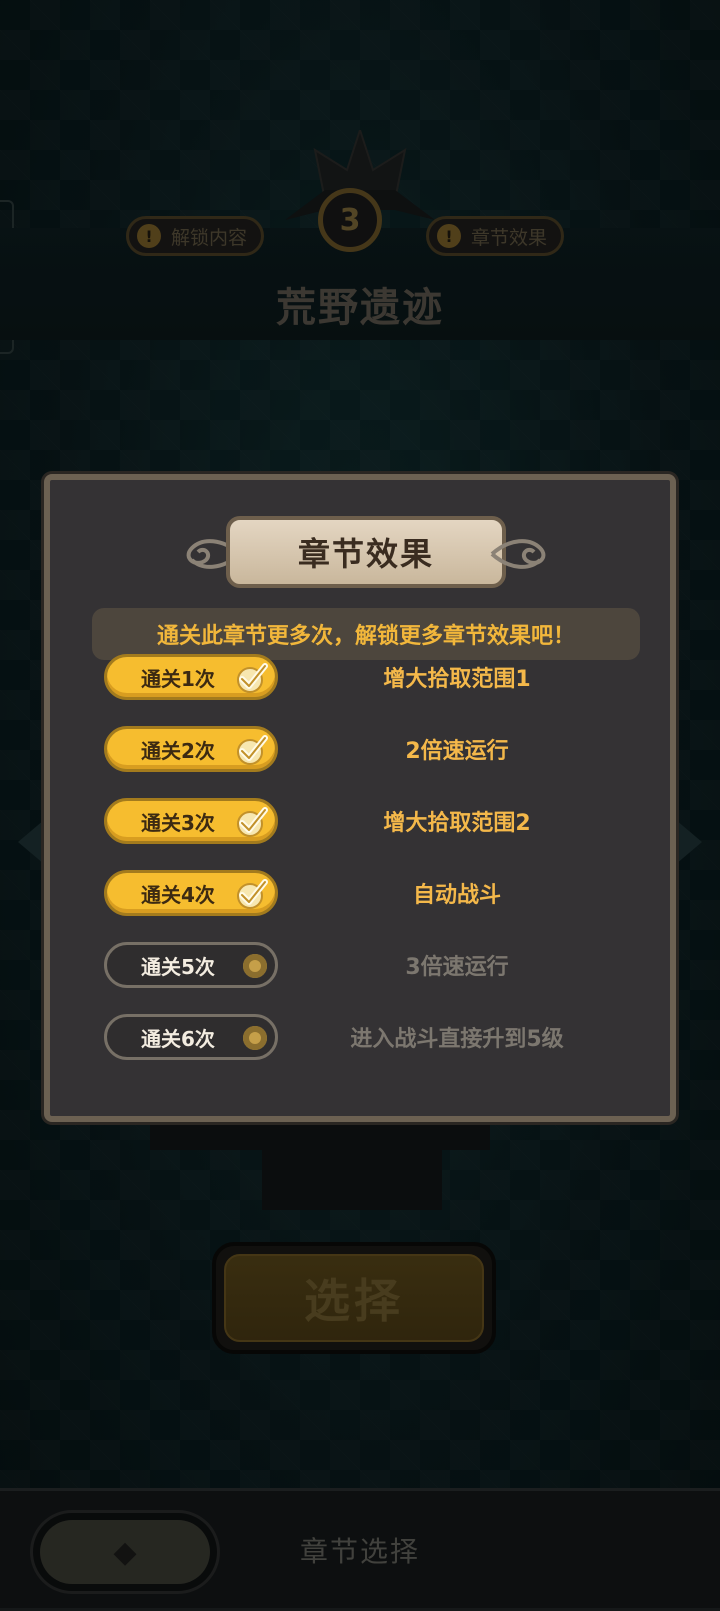  I want to click on nav-title: 章节选择, so click(360, 1551).